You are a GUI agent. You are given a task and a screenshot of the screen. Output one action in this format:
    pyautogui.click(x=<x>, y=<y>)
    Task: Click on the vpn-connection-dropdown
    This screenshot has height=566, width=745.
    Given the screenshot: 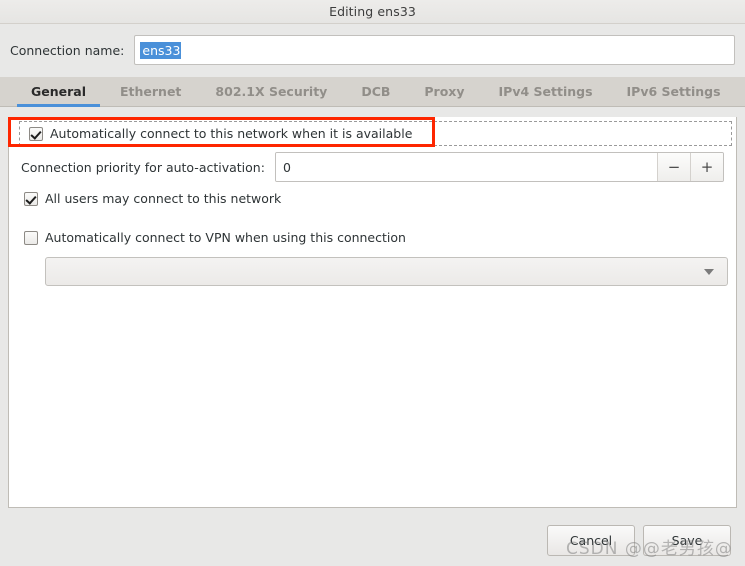 What is the action you would take?
    pyautogui.click(x=386, y=271)
    